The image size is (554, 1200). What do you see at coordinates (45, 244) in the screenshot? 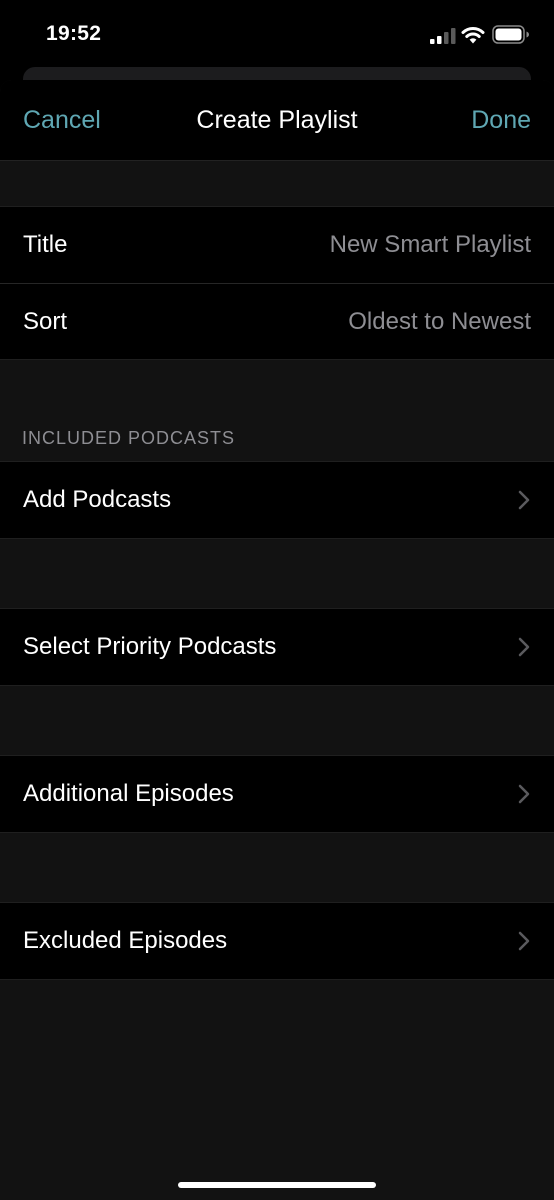
I see `title-label: Title` at bounding box center [45, 244].